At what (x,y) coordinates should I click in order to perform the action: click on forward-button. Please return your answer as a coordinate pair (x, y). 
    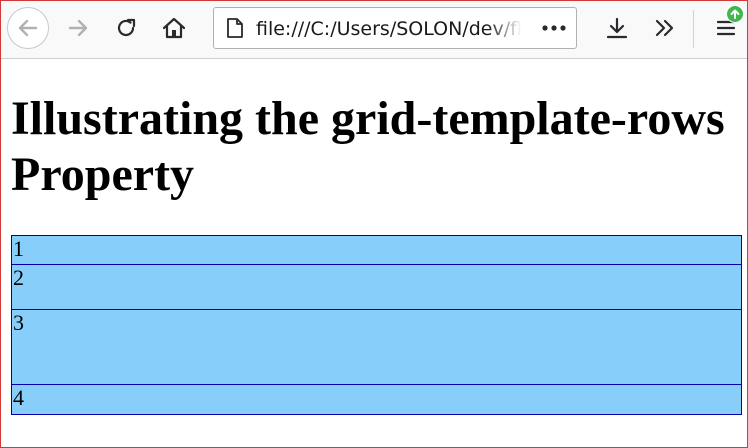
    Looking at the image, I should click on (78, 28).